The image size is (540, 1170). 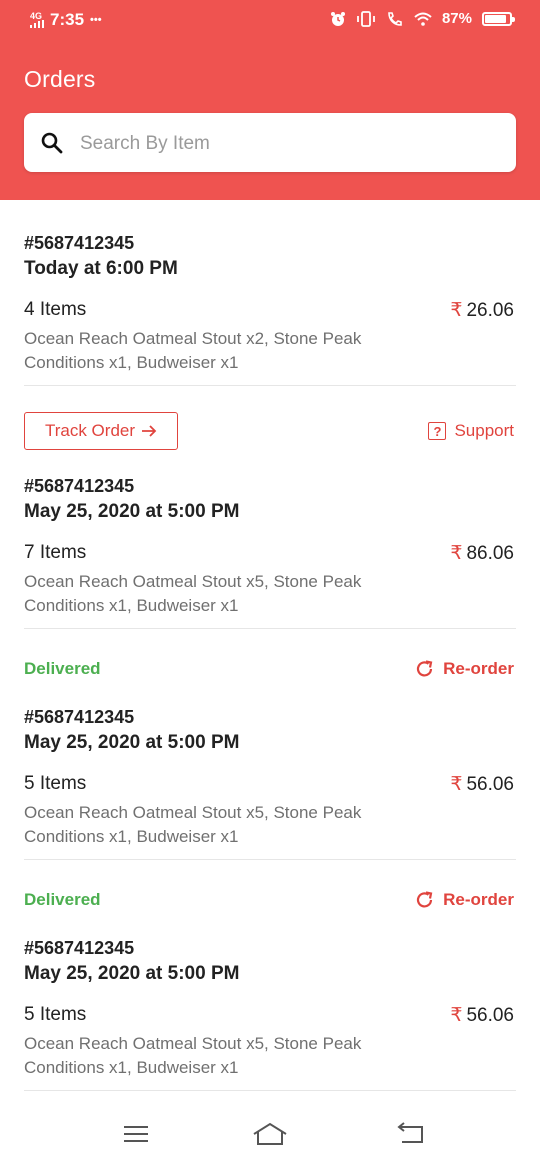 What do you see at coordinates (55, 552) in the screenshot?
I see `items-count: 7 Items` at bounding box center [55, 552].